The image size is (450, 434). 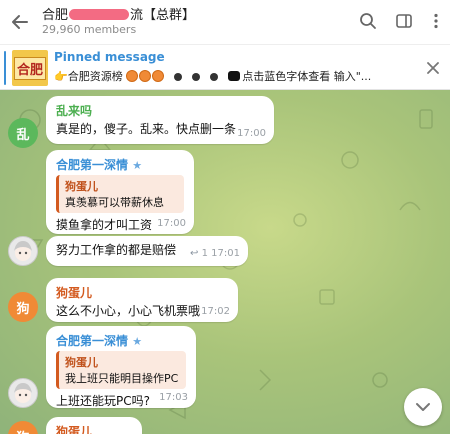 What do you see at coordinates (194, 253) in the screenshot?
I see `reply-arrow-icon: ↩` at bounding box center [194, 253].